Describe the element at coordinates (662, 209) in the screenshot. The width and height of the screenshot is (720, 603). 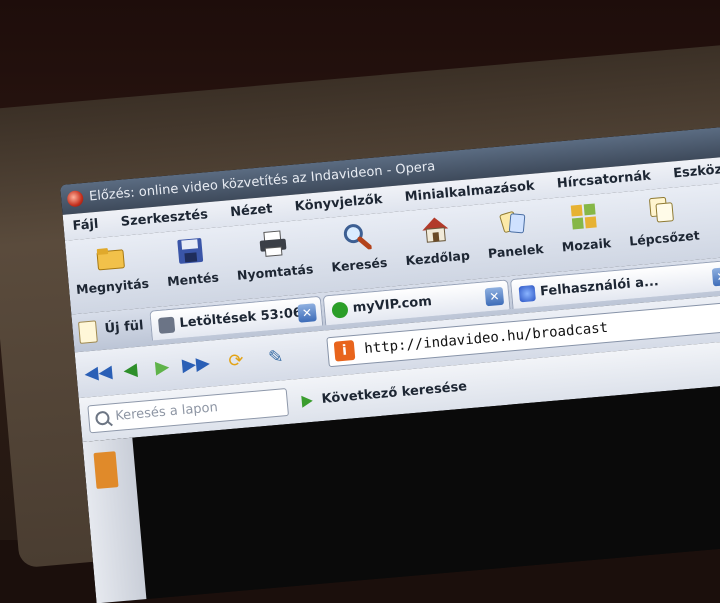
I see `cascade-icon` at that location.